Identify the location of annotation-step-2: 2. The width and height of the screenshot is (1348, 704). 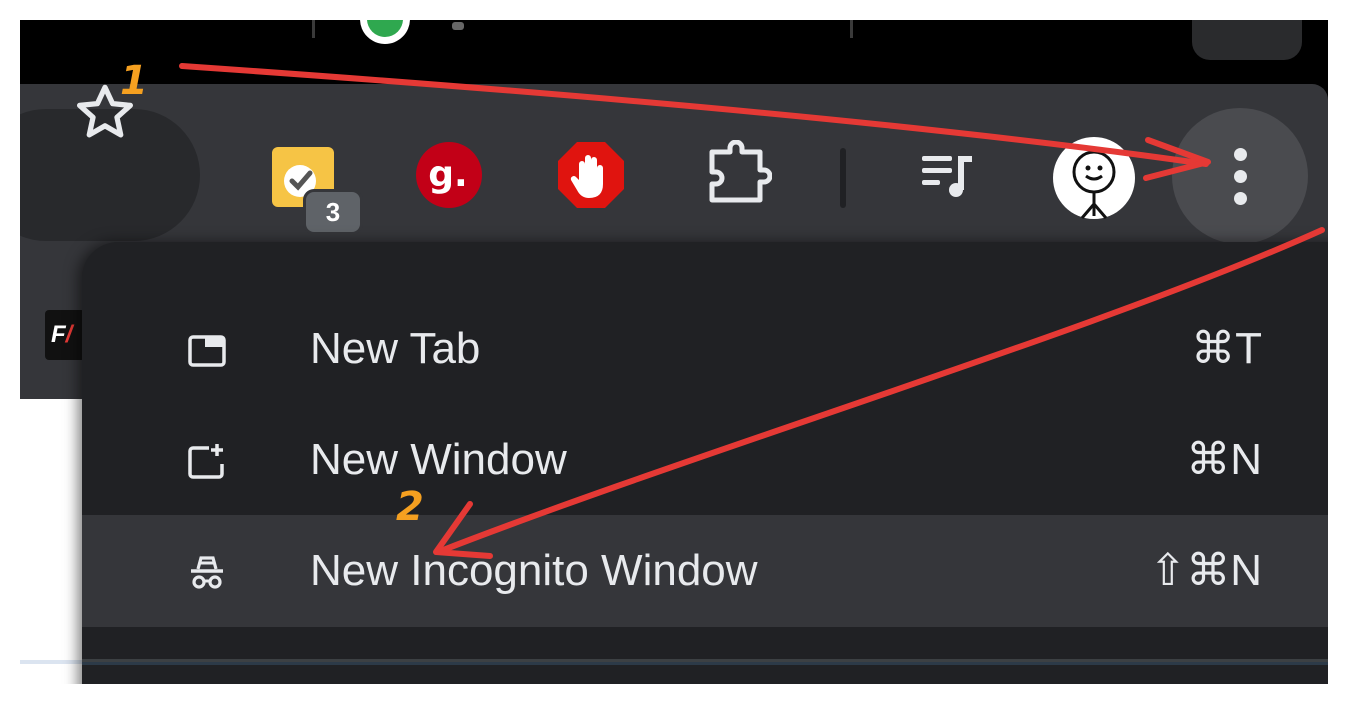
(410, 507).